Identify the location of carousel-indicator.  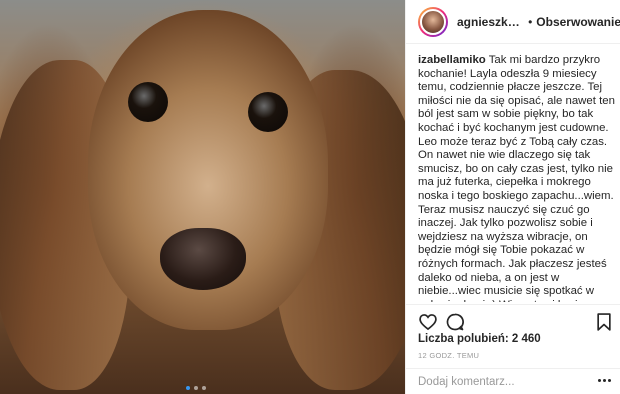
(196, 388).